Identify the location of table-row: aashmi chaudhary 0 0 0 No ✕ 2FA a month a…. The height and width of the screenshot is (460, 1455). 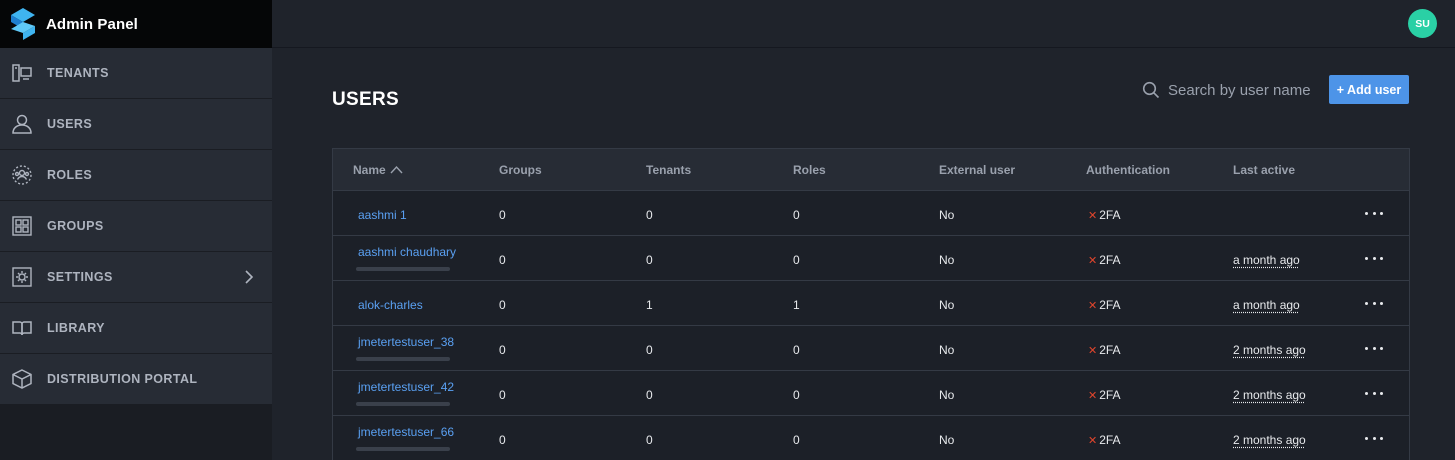
(871, 258).